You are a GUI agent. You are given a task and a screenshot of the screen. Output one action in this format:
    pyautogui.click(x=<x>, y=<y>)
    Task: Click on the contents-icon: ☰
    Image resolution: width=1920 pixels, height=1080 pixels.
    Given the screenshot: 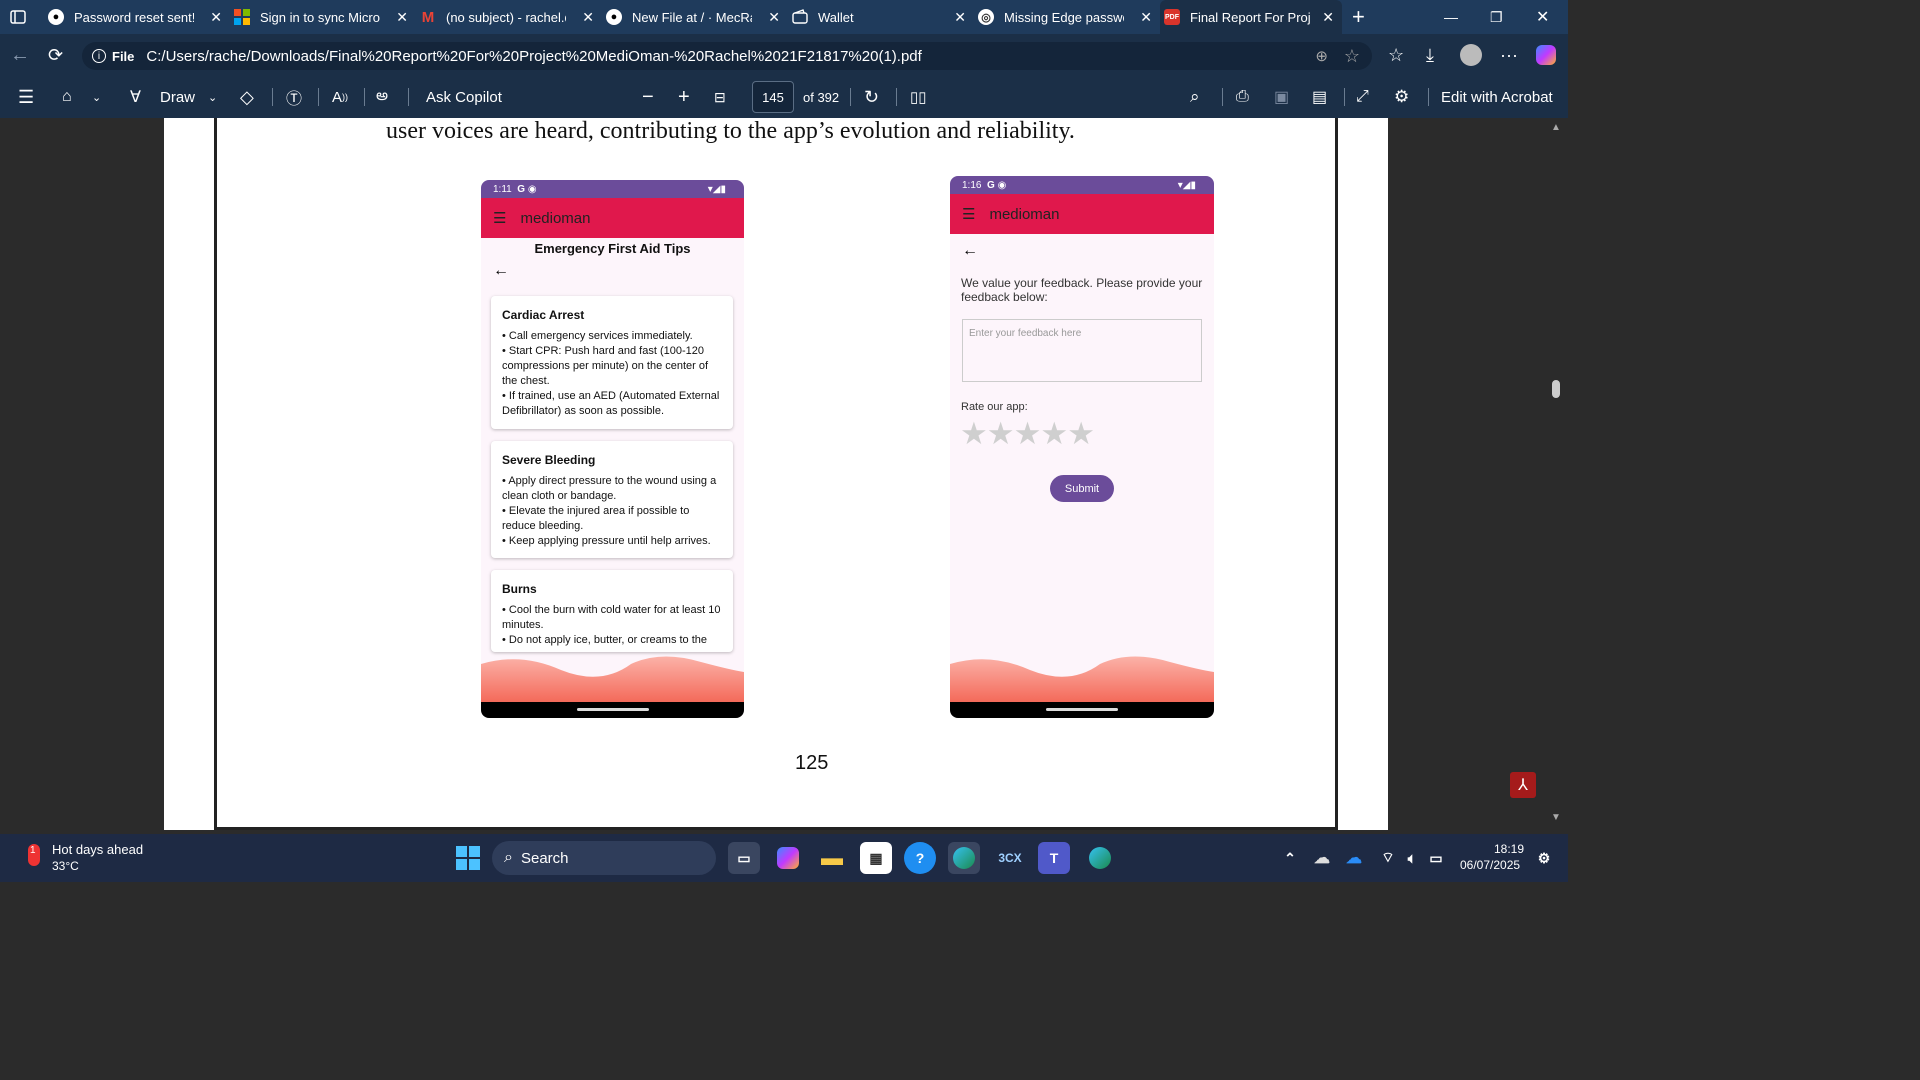 What is the action you would take?
    pyautogui.click(x=26, y=97)
    